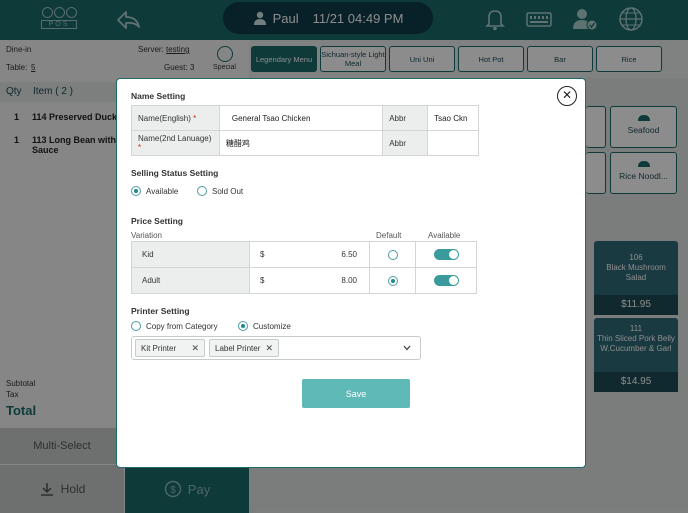 The image size is (688, 513). Describe the element at coordinates (301, 118) in the screenshot. I see `name-english-input: General Tsao Chicken` at that location.